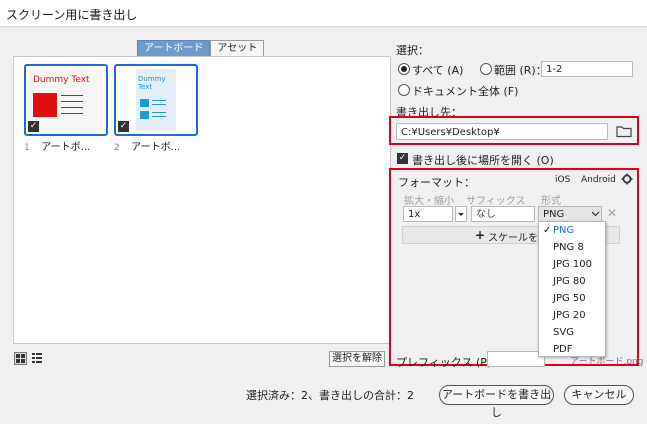  What do you see at coordinates (412, 50) in the screenshot?
I see `selection-label: 選択：` at bounding box center [412, 50].